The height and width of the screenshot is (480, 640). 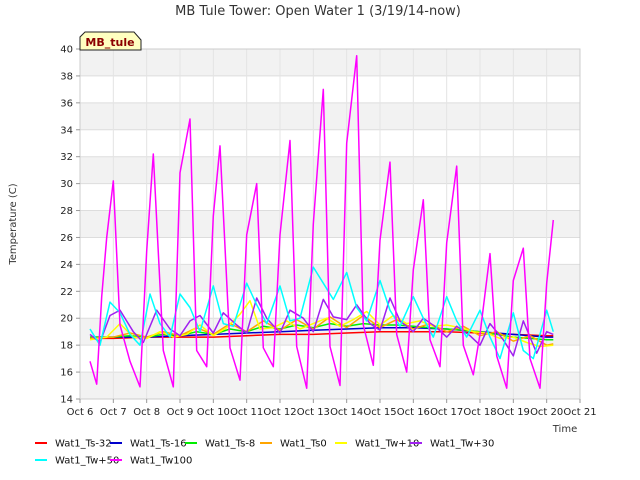 I want to click on y-tick-label: 28, so click(x=66, y=211).